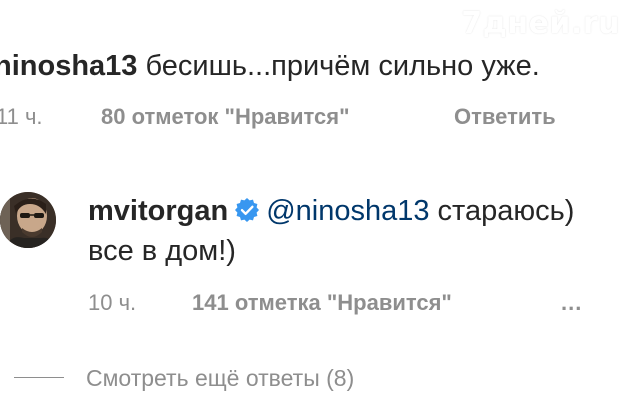 The image size is (630, 420). I want to click on reply-text-line1: стараюсь), so click(502, 211).